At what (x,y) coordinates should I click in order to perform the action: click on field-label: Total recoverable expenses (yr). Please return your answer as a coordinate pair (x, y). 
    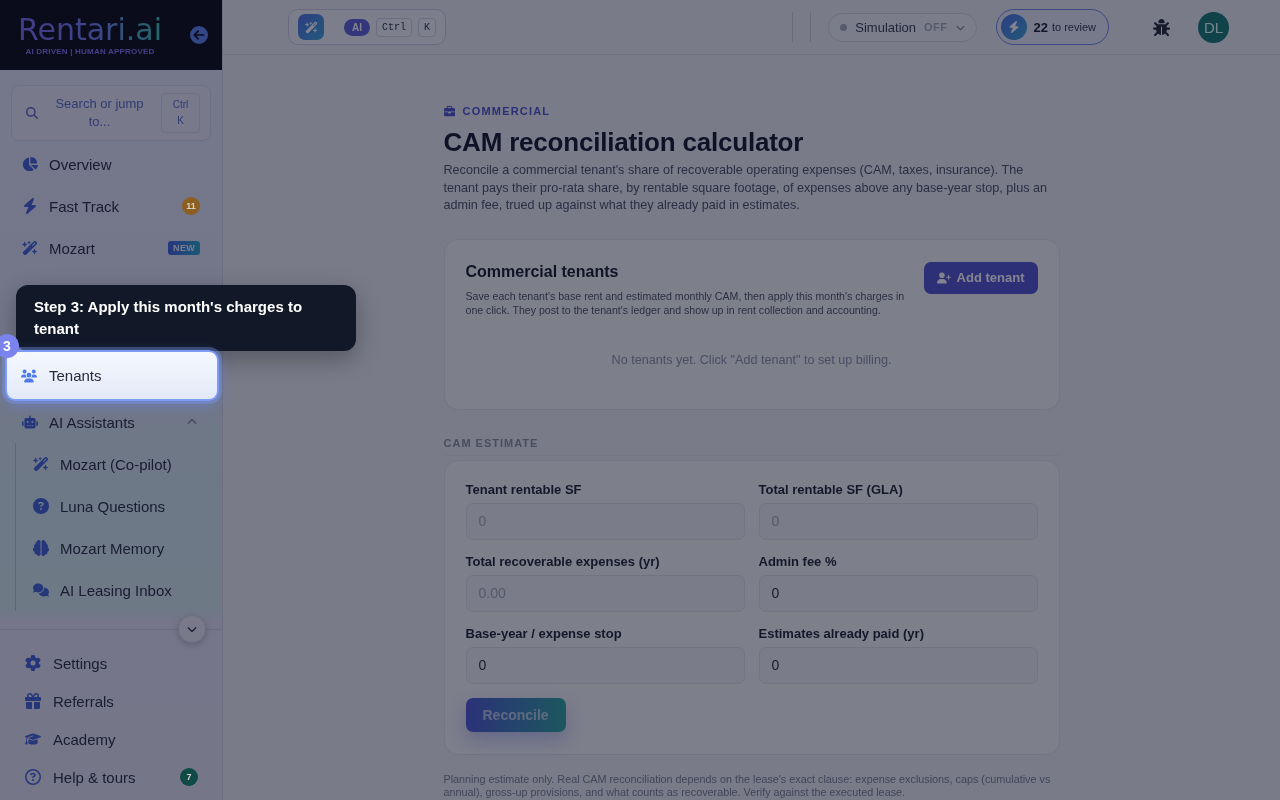
    Looking at the image, I should click on (563, 561).